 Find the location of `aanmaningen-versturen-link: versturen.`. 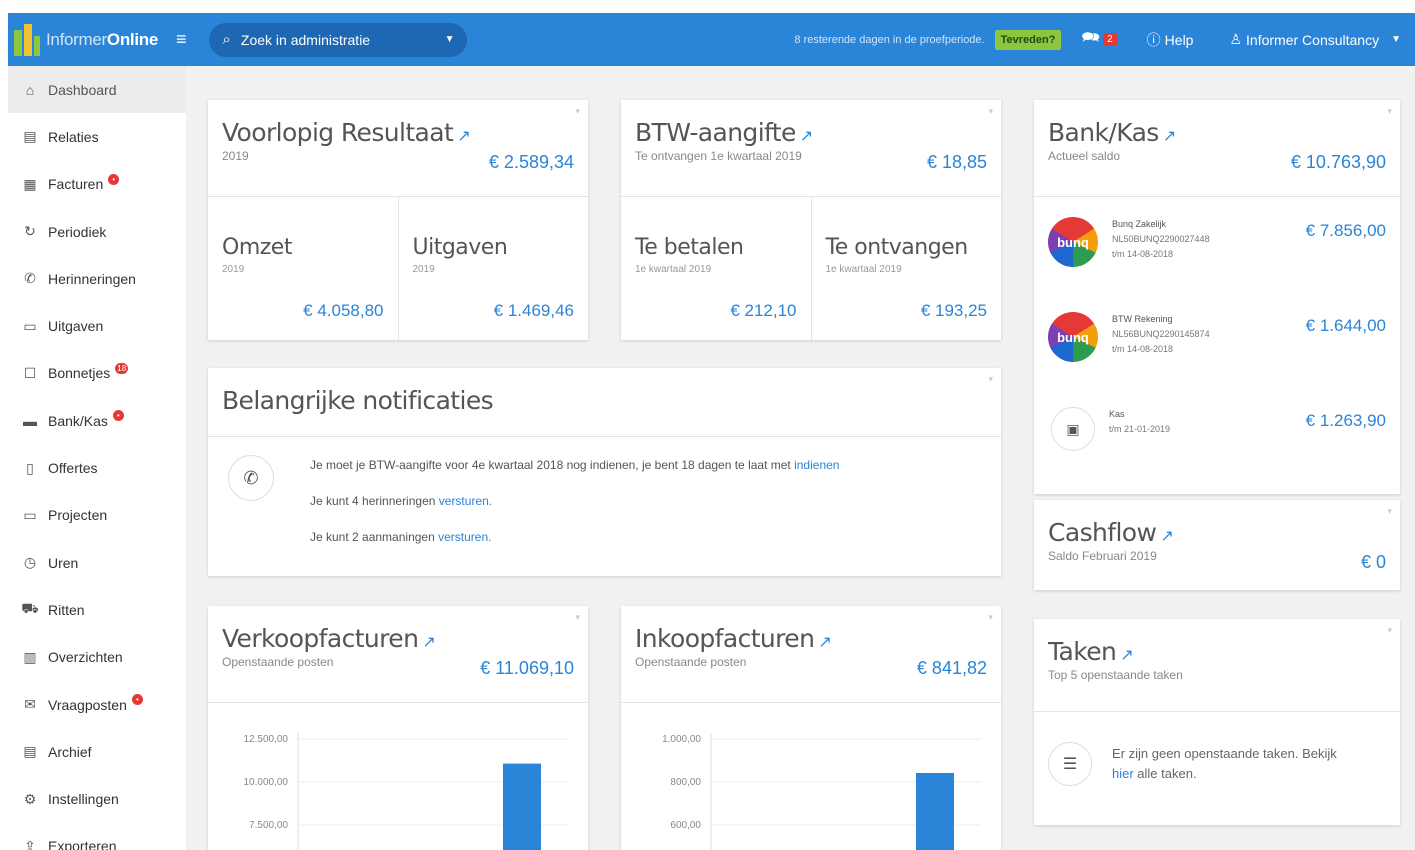

aanmaningen-versturen-link: versturen. is located at coordinates (464, 537).